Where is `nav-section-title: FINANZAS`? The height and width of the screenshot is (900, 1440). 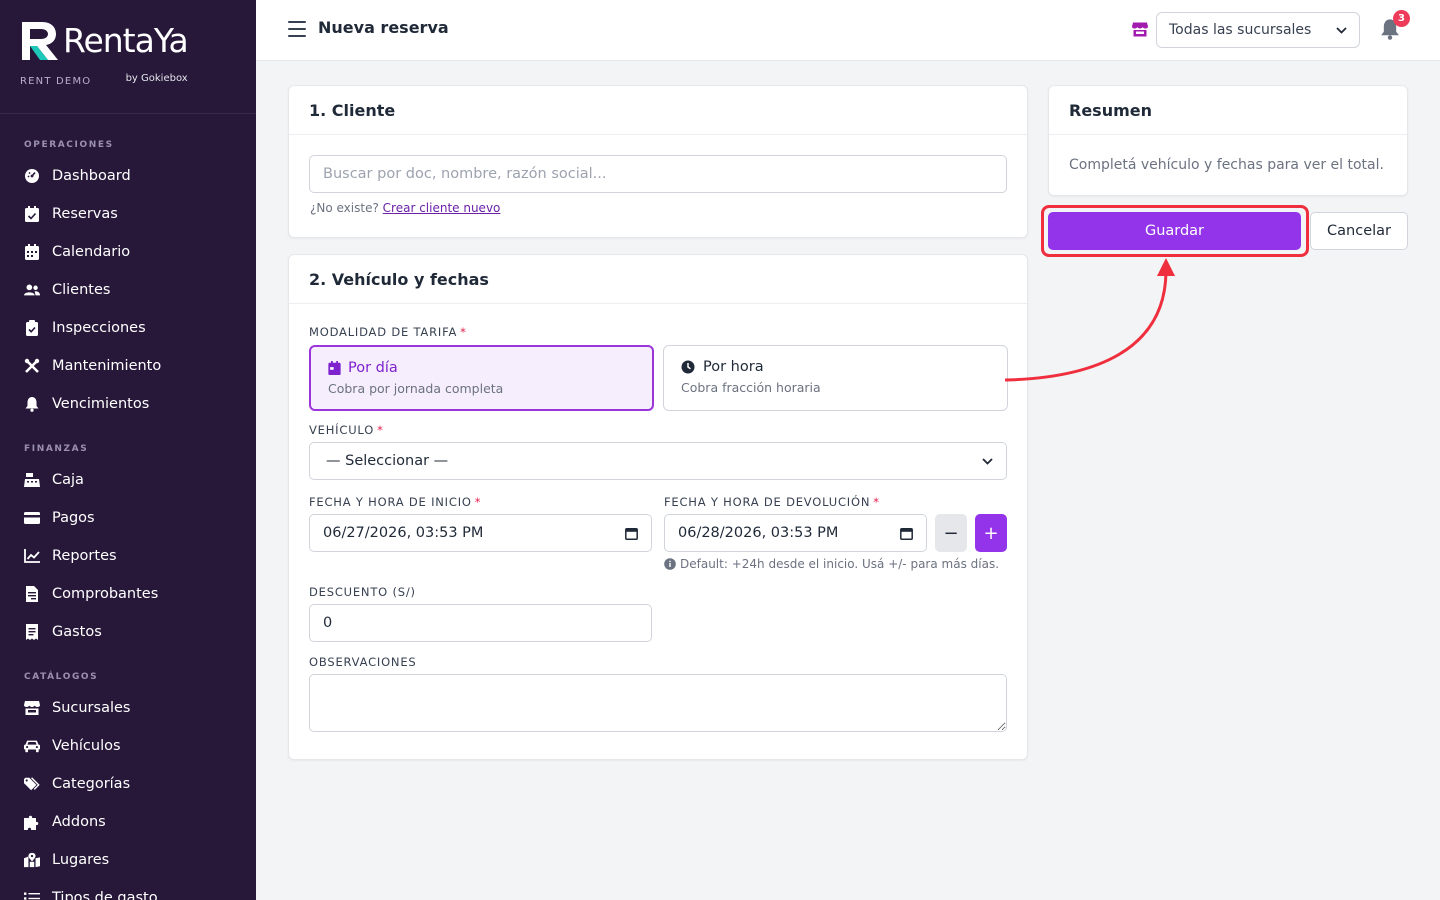 nav-section-title: FINANZAS is located at coordinates (56, 449).